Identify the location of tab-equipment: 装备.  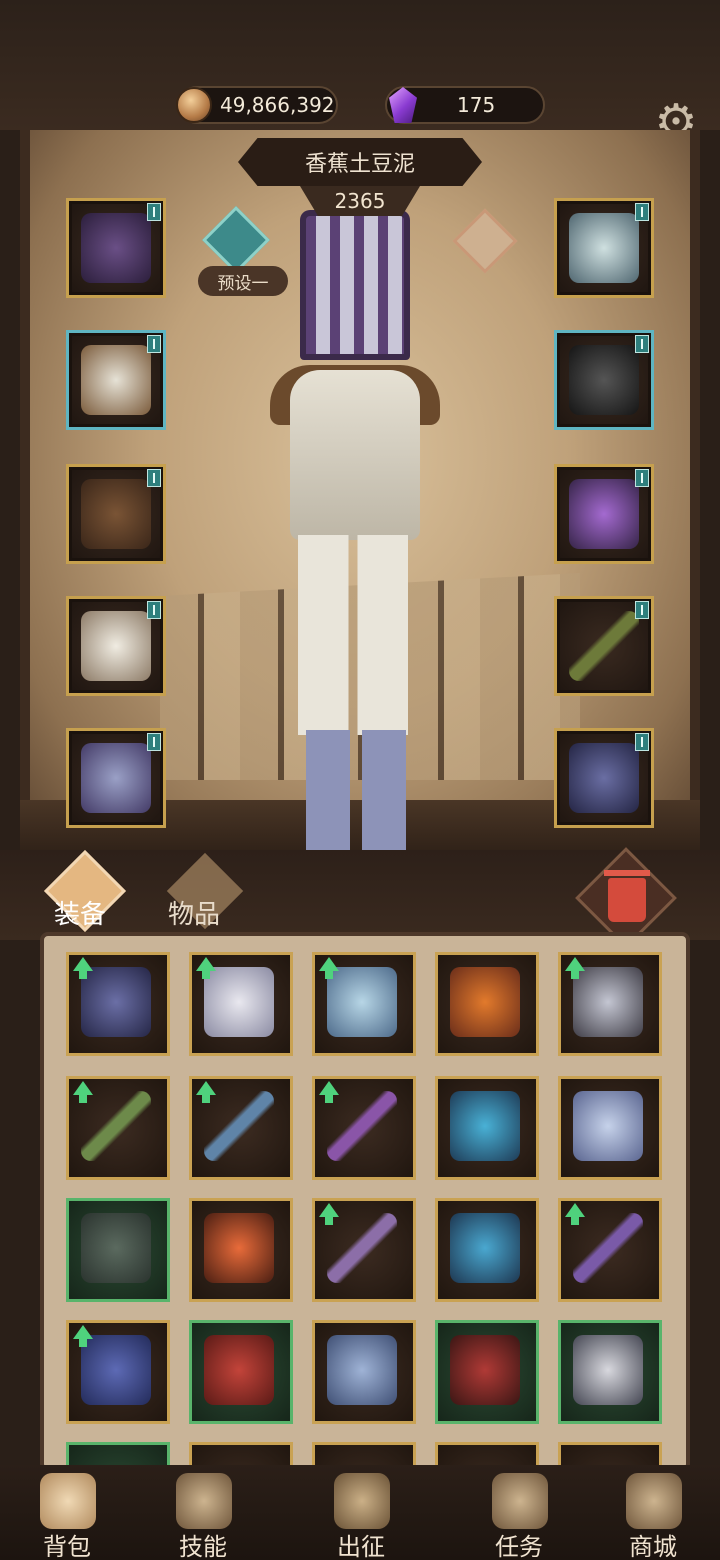
(80, 912).